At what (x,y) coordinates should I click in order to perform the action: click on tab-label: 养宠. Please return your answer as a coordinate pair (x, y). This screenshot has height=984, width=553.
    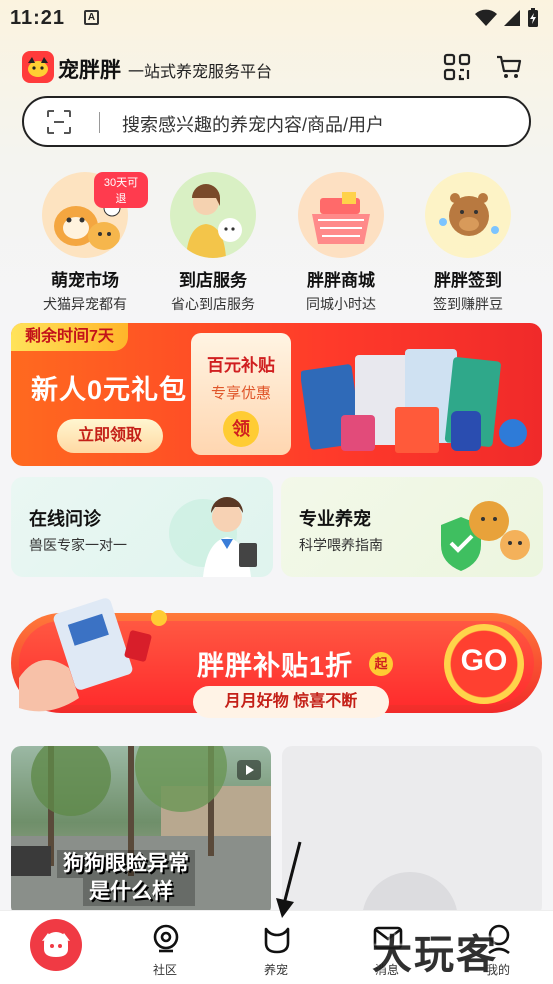
    Looking at the image, I should click on (275, 970).